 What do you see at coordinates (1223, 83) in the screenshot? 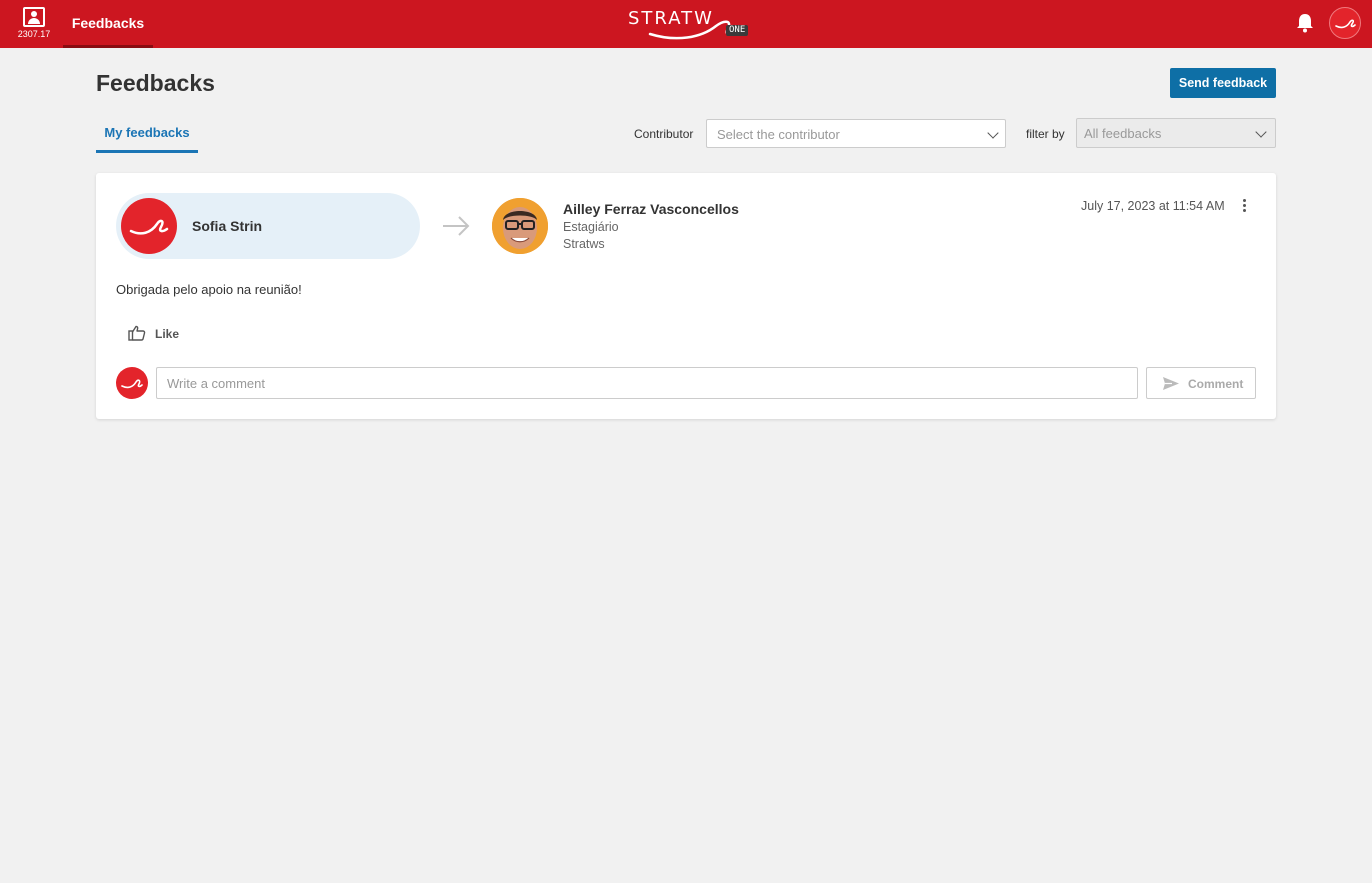
I see `send-feedback-button: Send feedback` at bounding box center [1223, 83].